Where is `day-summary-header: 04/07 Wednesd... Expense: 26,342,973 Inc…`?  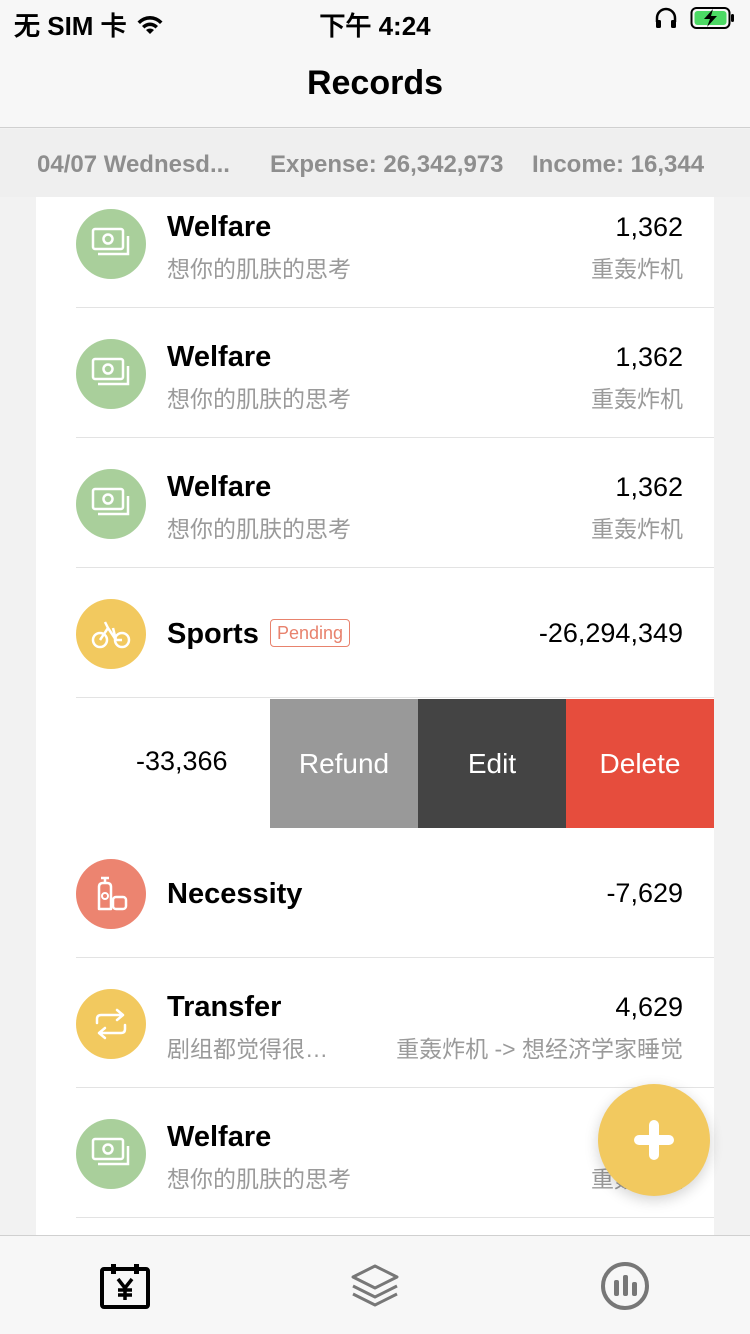
day-summary-header: 04/07 Wednesd... Expense: 26,342,973 Inc… is located at coordinates (375, 163).